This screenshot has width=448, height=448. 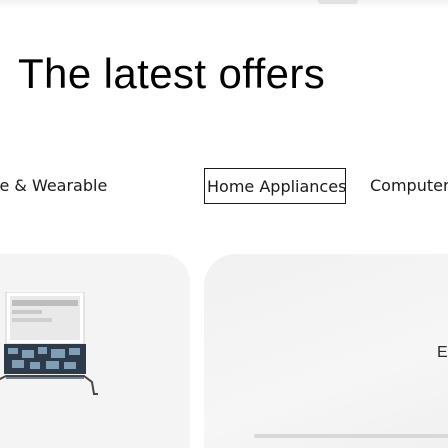 I want to click on laptop-product-image, so click(x=49, y=343).